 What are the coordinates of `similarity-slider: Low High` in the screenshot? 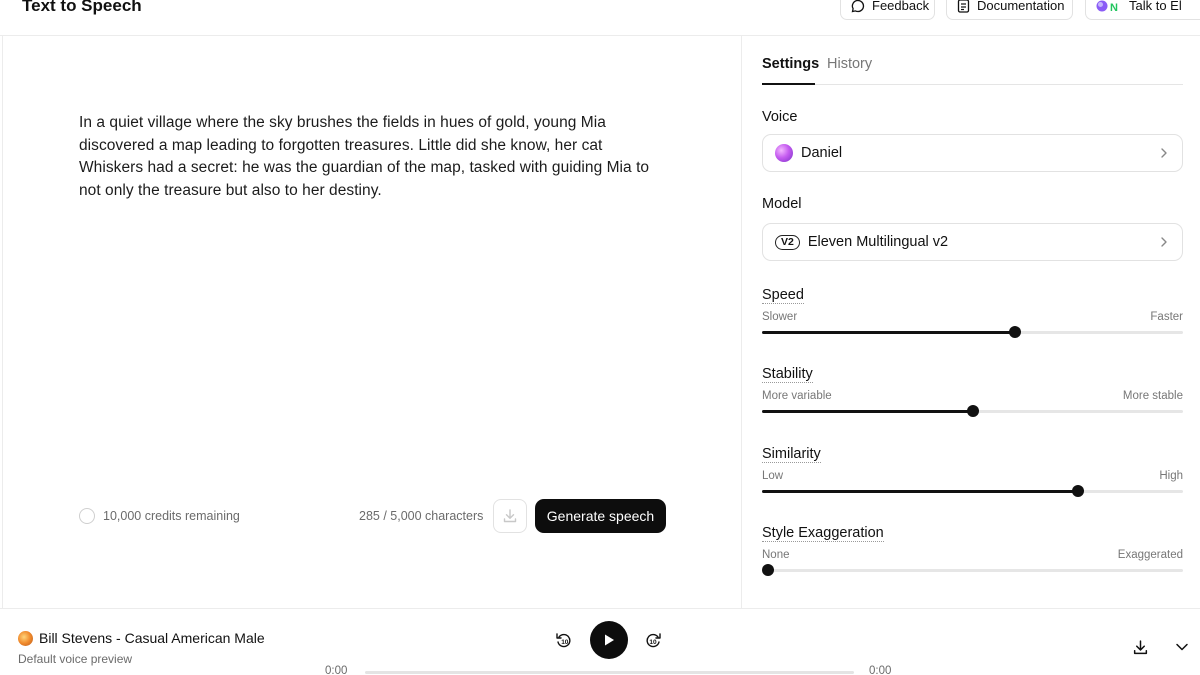 It's located at (972, 483).